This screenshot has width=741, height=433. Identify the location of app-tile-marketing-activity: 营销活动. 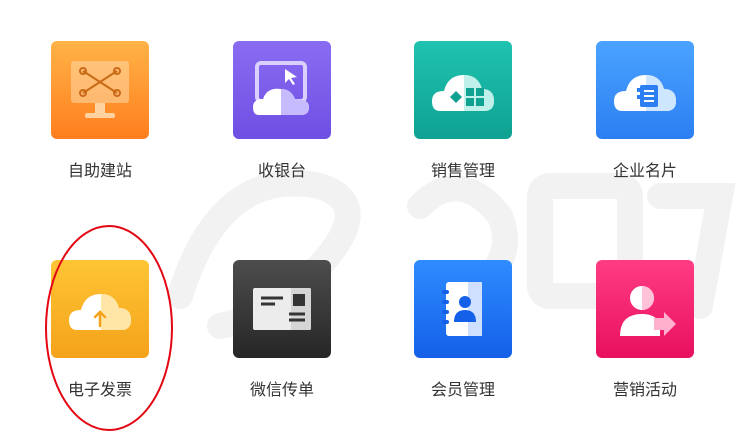
(645, 335).